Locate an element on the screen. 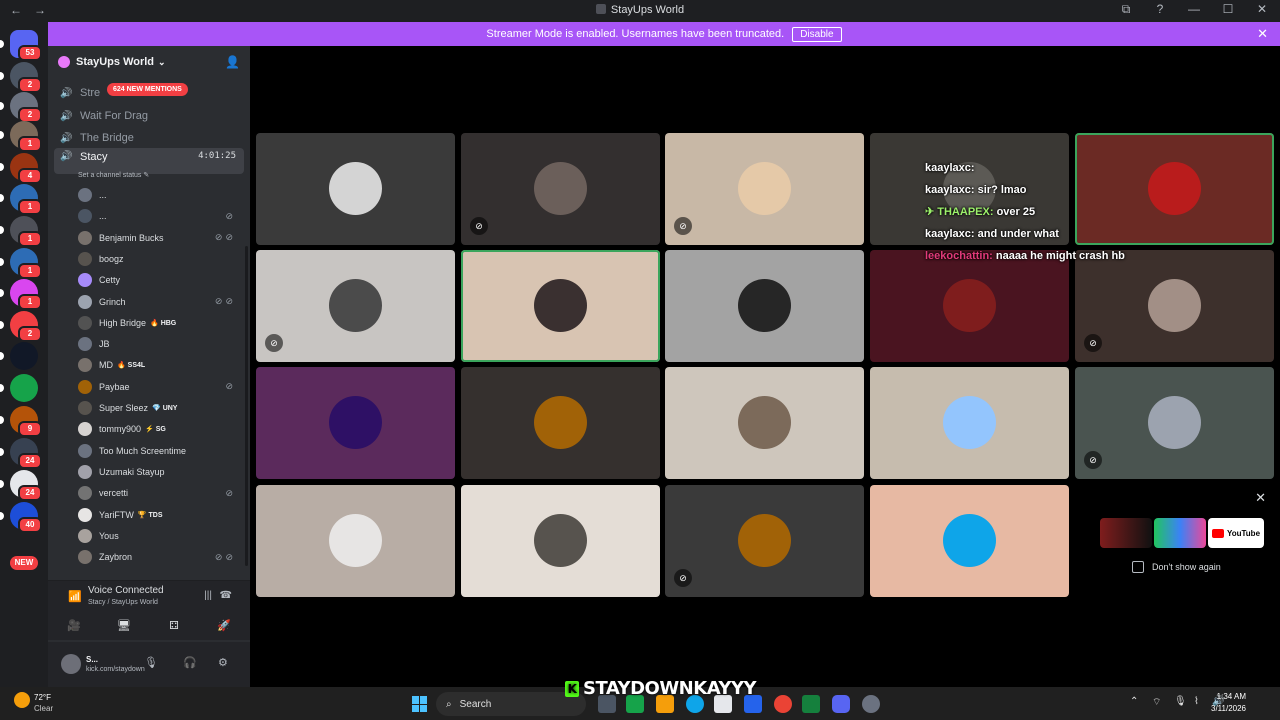 Image resolution: width=1280 pixels, height=720 pixels. voice-member: Grinch ⊘⊘ is located at coordinates (159, 302).